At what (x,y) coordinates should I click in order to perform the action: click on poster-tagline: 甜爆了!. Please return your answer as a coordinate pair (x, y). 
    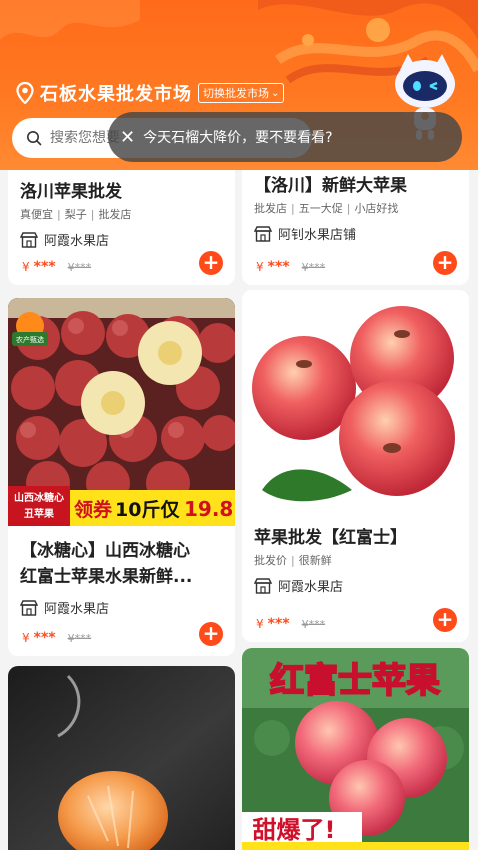
    Looking at the image, I should click on (294, 830).